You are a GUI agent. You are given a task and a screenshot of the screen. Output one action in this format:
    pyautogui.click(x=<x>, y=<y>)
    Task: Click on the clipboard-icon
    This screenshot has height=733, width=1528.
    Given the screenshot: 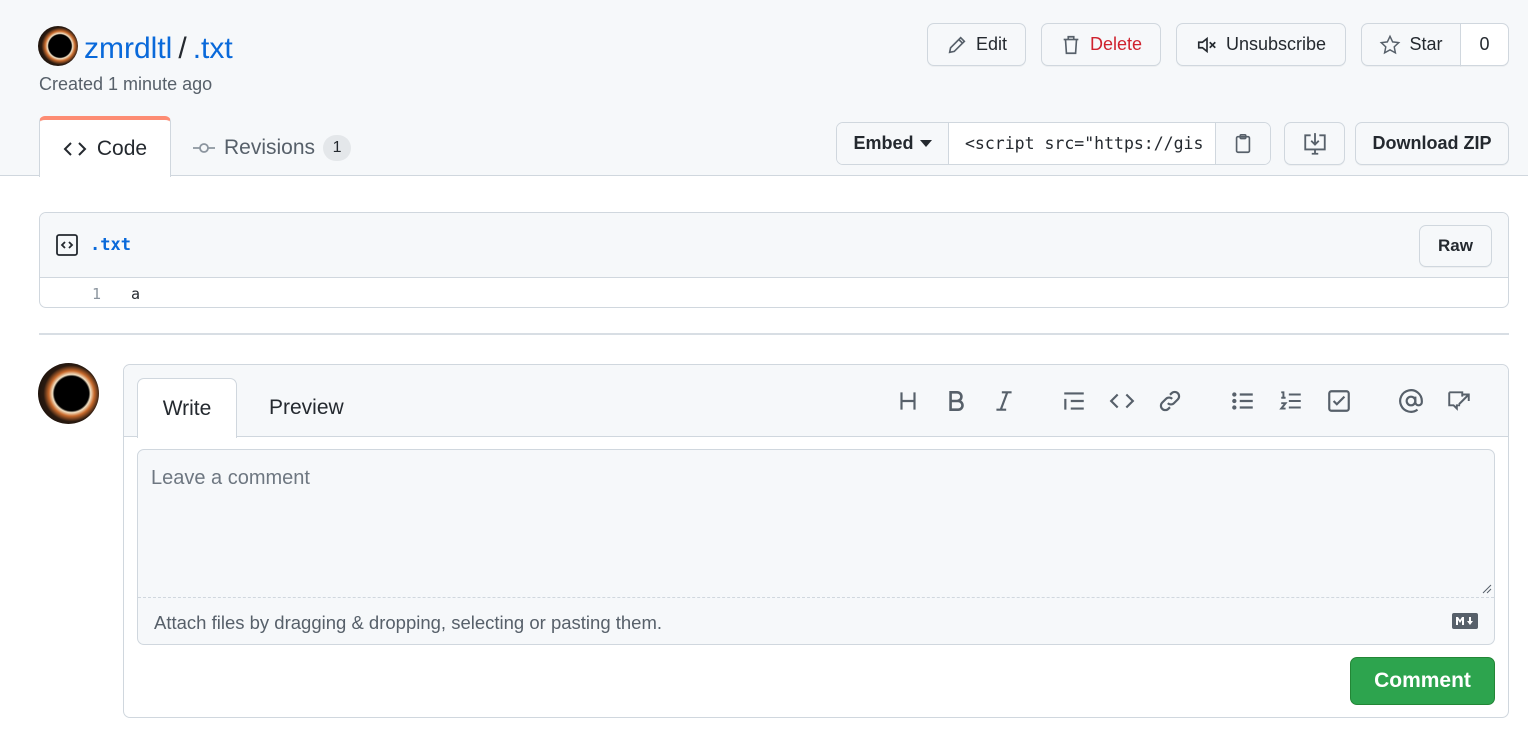 What is the action you would take?
    pyautogui.click(x=1243, y=143)
    